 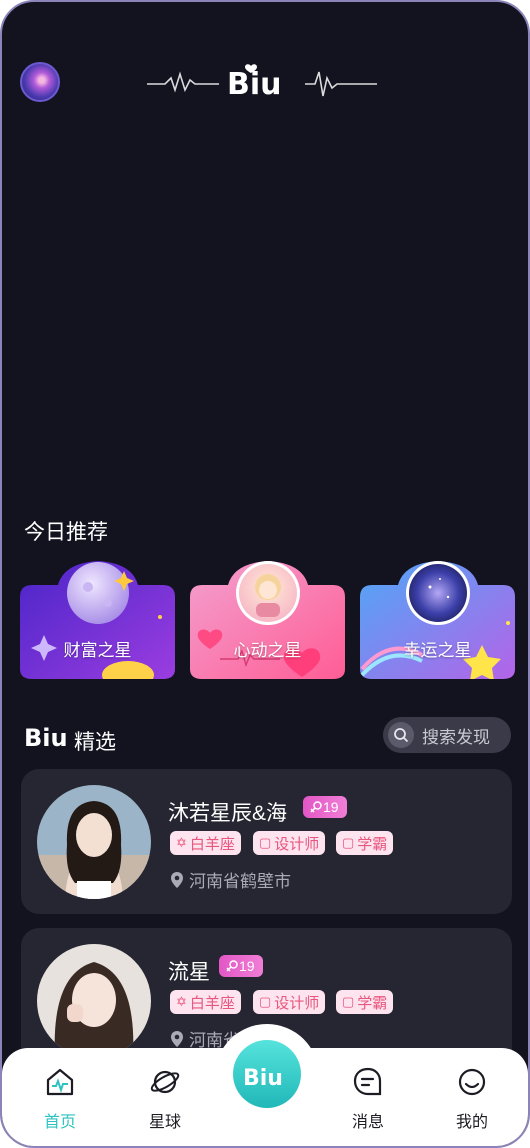 I want to click on card-label: 心动之星, so click(x=267, y=650).